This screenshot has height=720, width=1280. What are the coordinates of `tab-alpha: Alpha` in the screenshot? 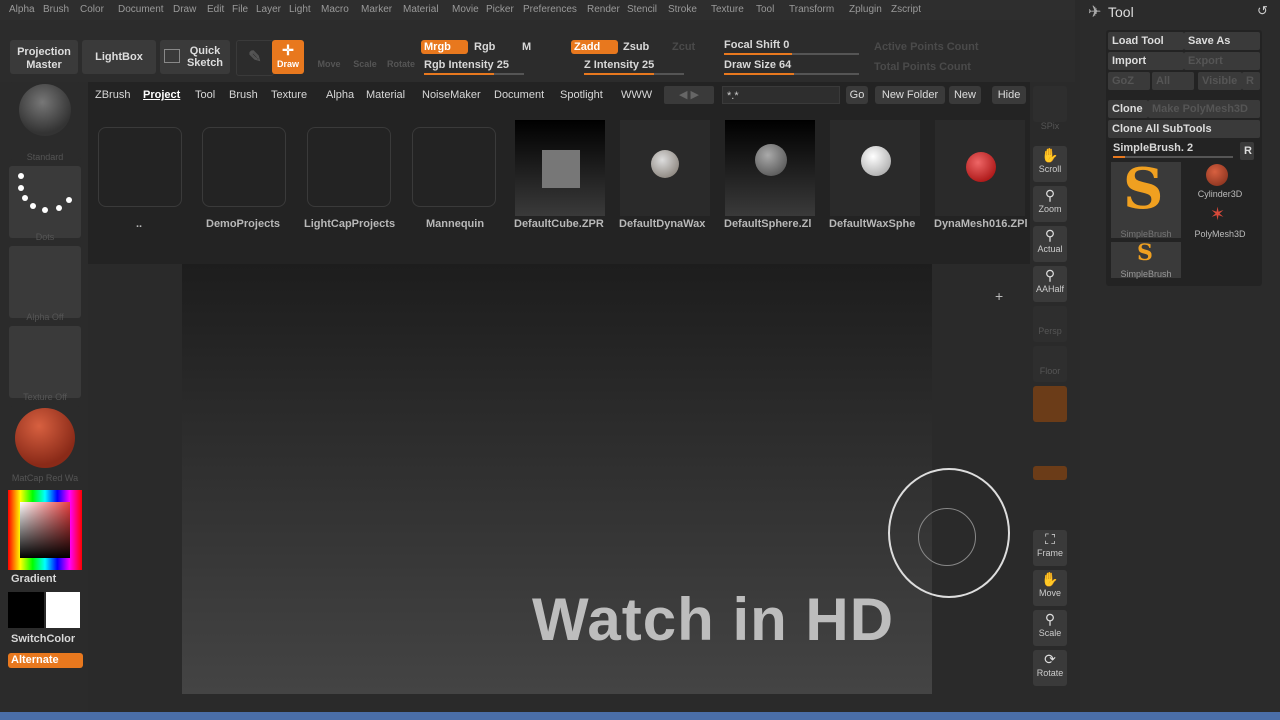 It's located at (340, 95).